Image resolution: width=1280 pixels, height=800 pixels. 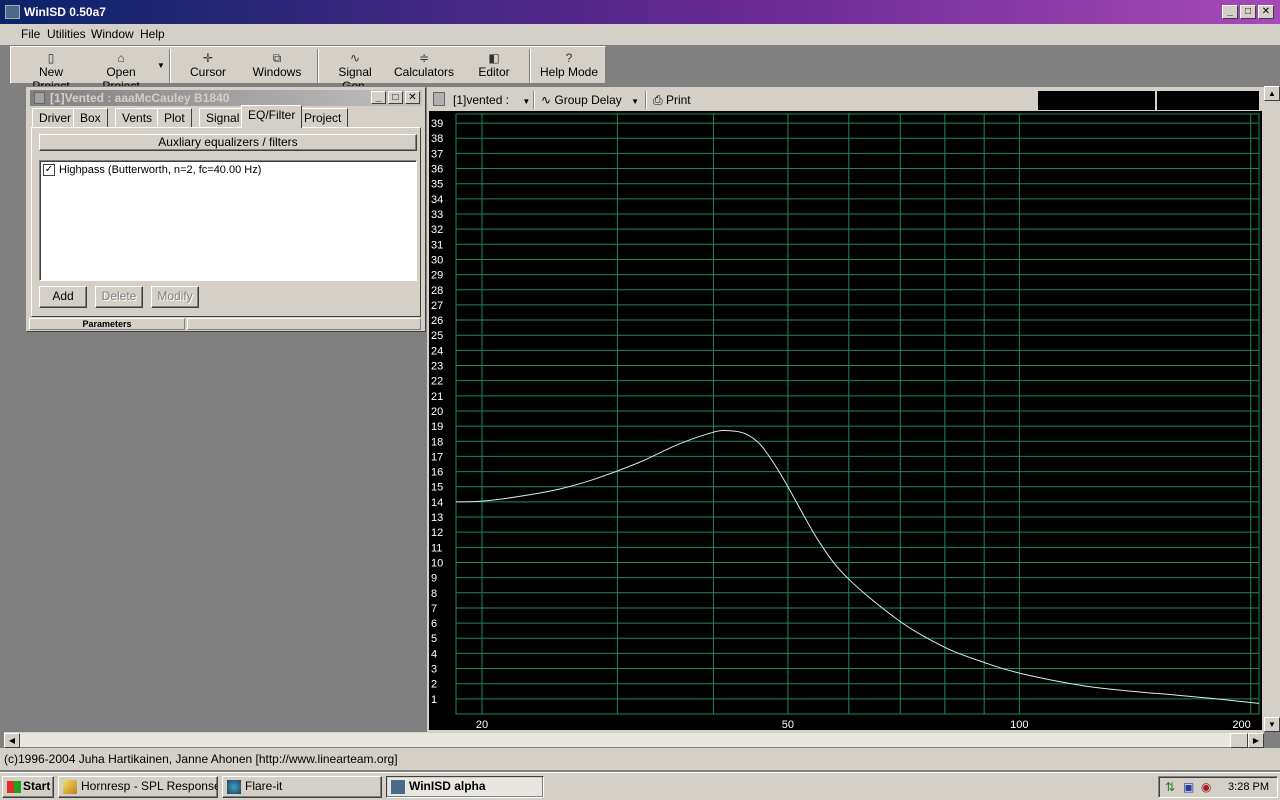 What do you see at coordinates (424, 58) in the screenshot?
I see `calculator-icon: ≑` at bounding box center [424, 58].